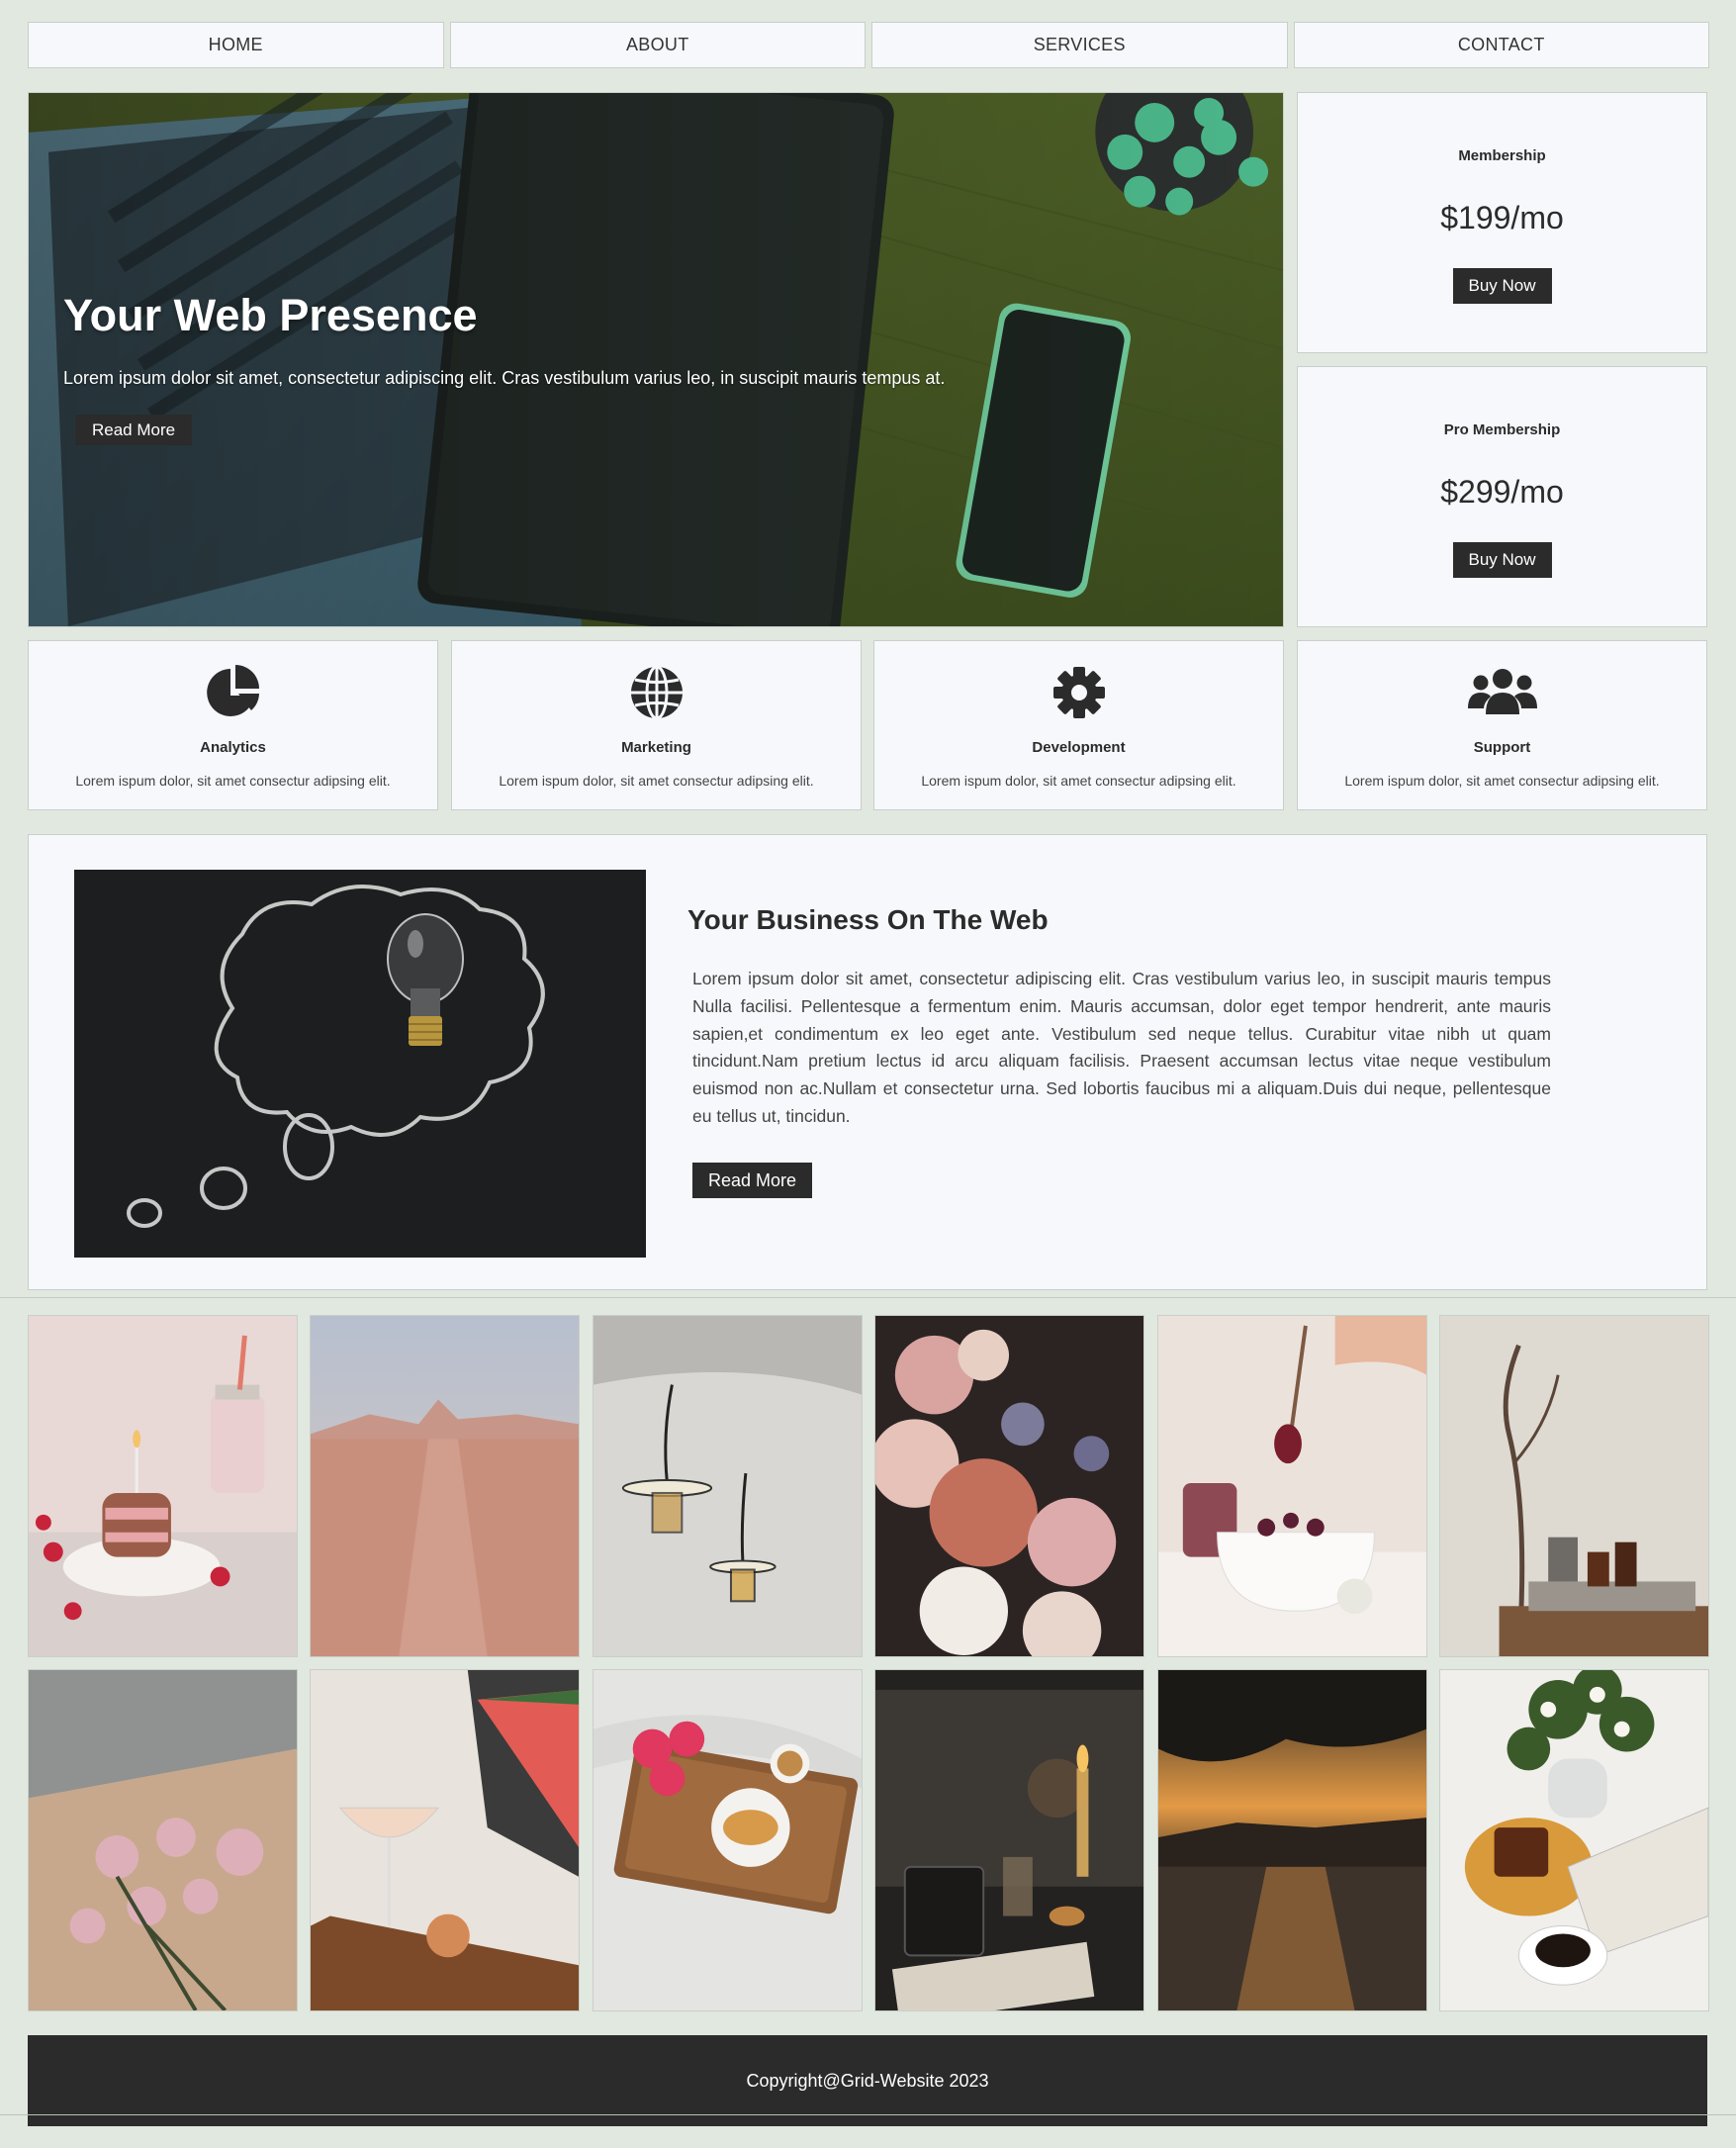 Image resolution: width=1736 pixels, height=2148 pixels. Describe the element at coordinates (1502, 155) in the screenshot. I see `pricing-title: Membership` at that location.